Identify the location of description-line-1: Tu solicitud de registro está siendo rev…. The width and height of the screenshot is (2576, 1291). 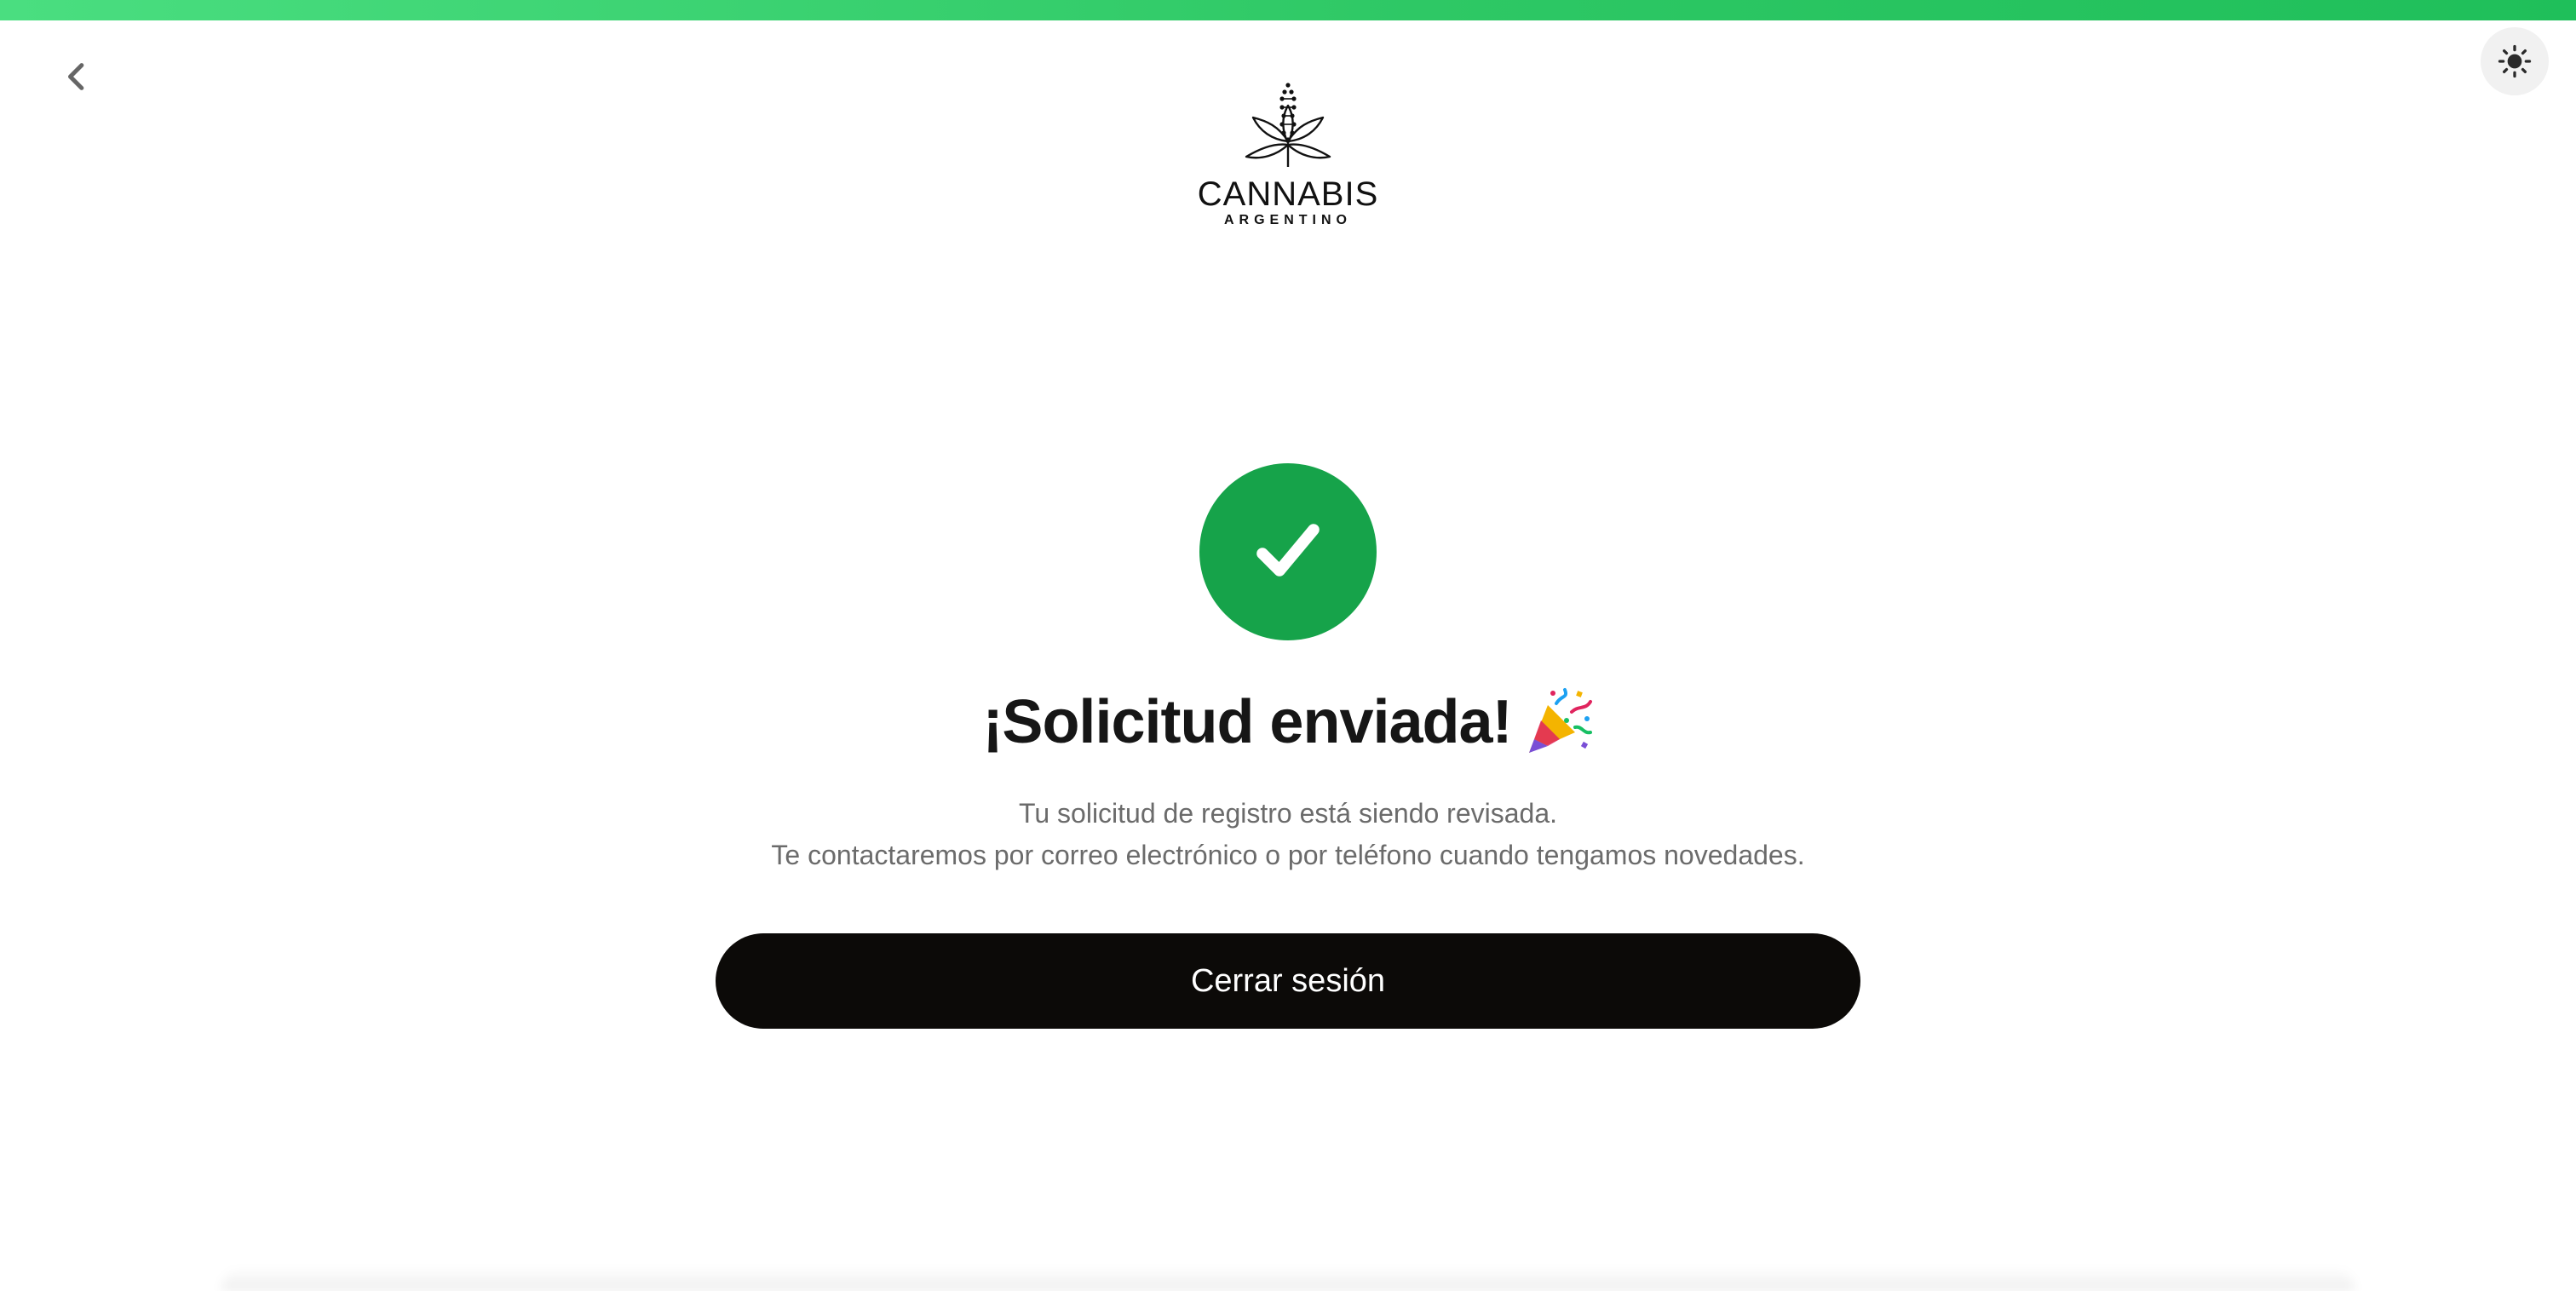
(1288, 813).